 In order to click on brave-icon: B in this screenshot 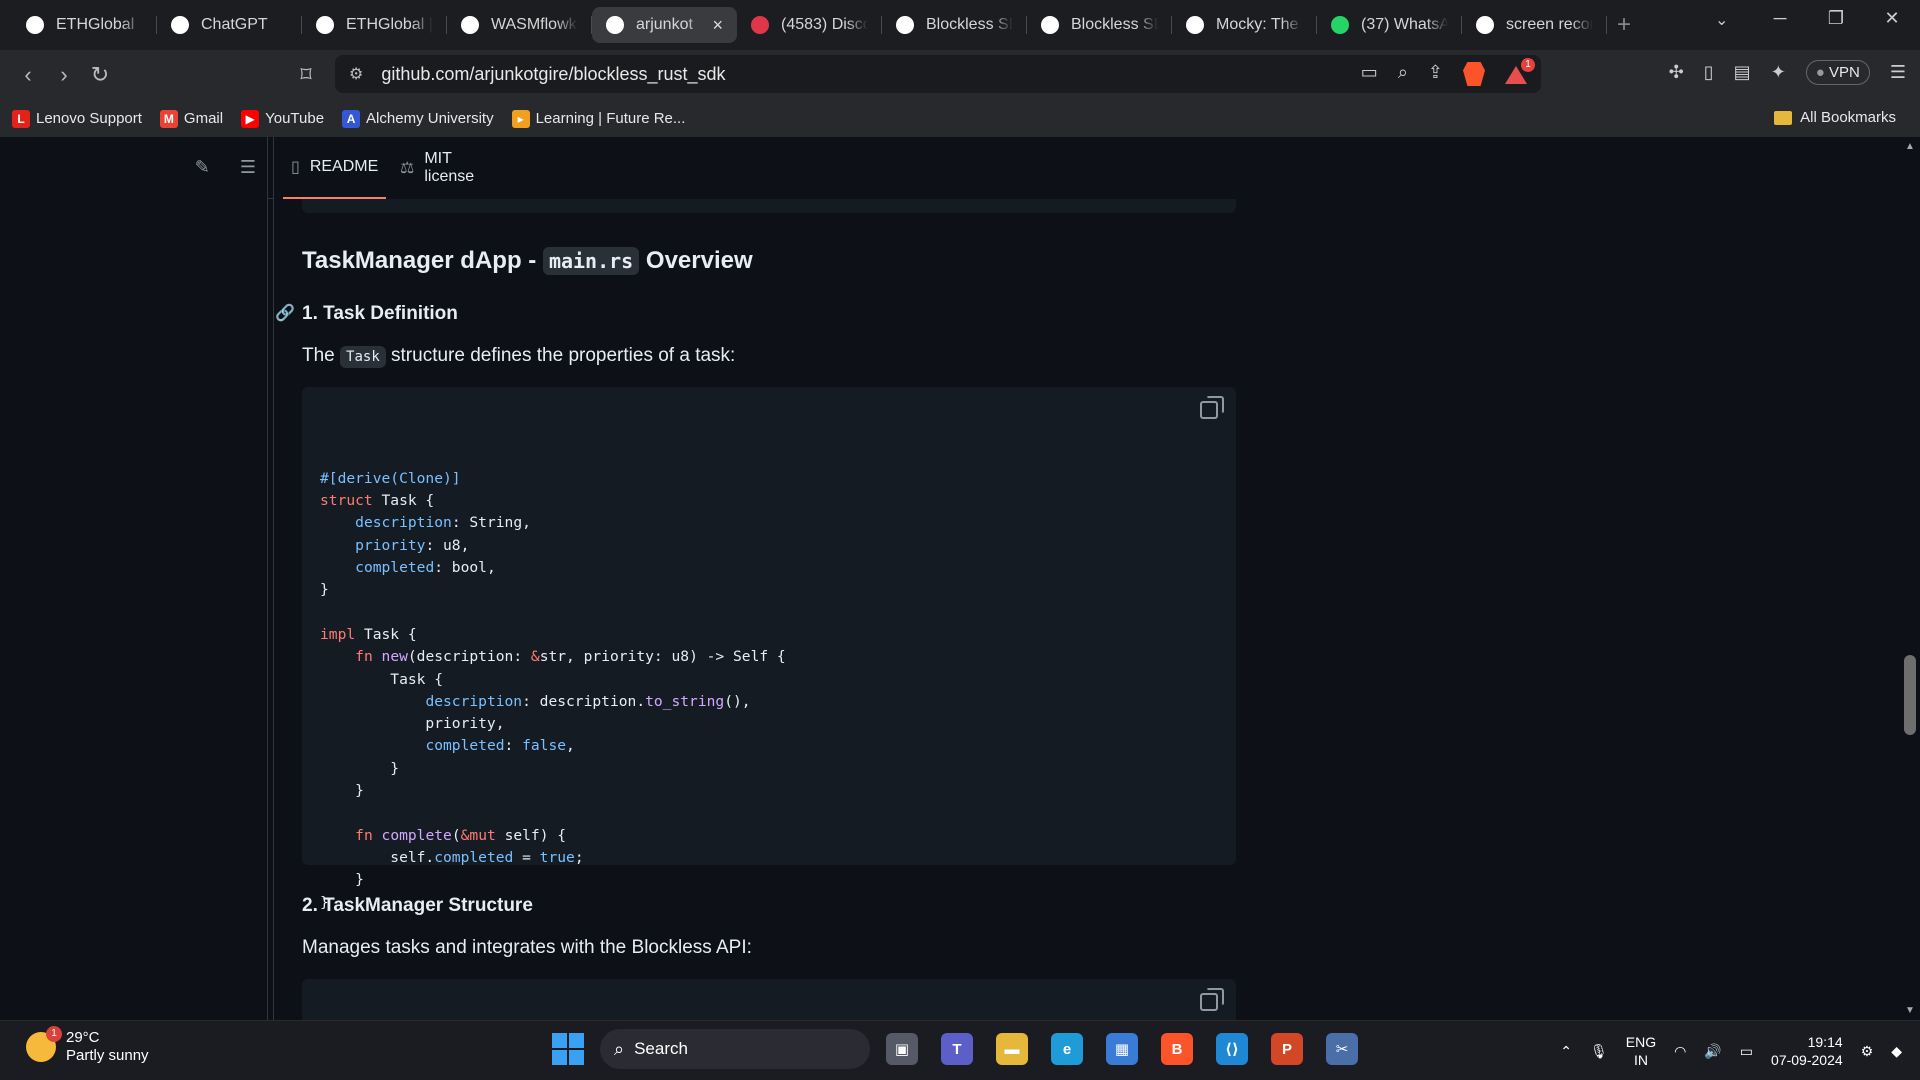, I will do `click(1177, 1049)`.